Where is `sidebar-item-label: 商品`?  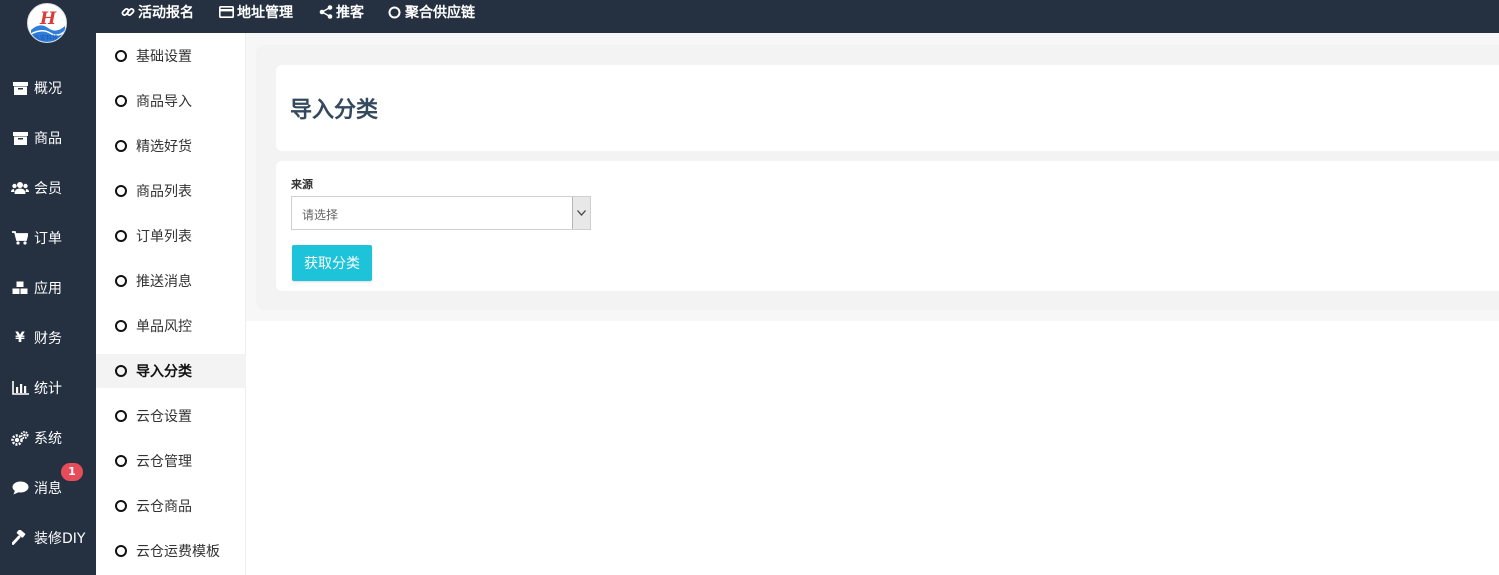 sidebar-item-label: 商品 is located at coordinates (48, 139).